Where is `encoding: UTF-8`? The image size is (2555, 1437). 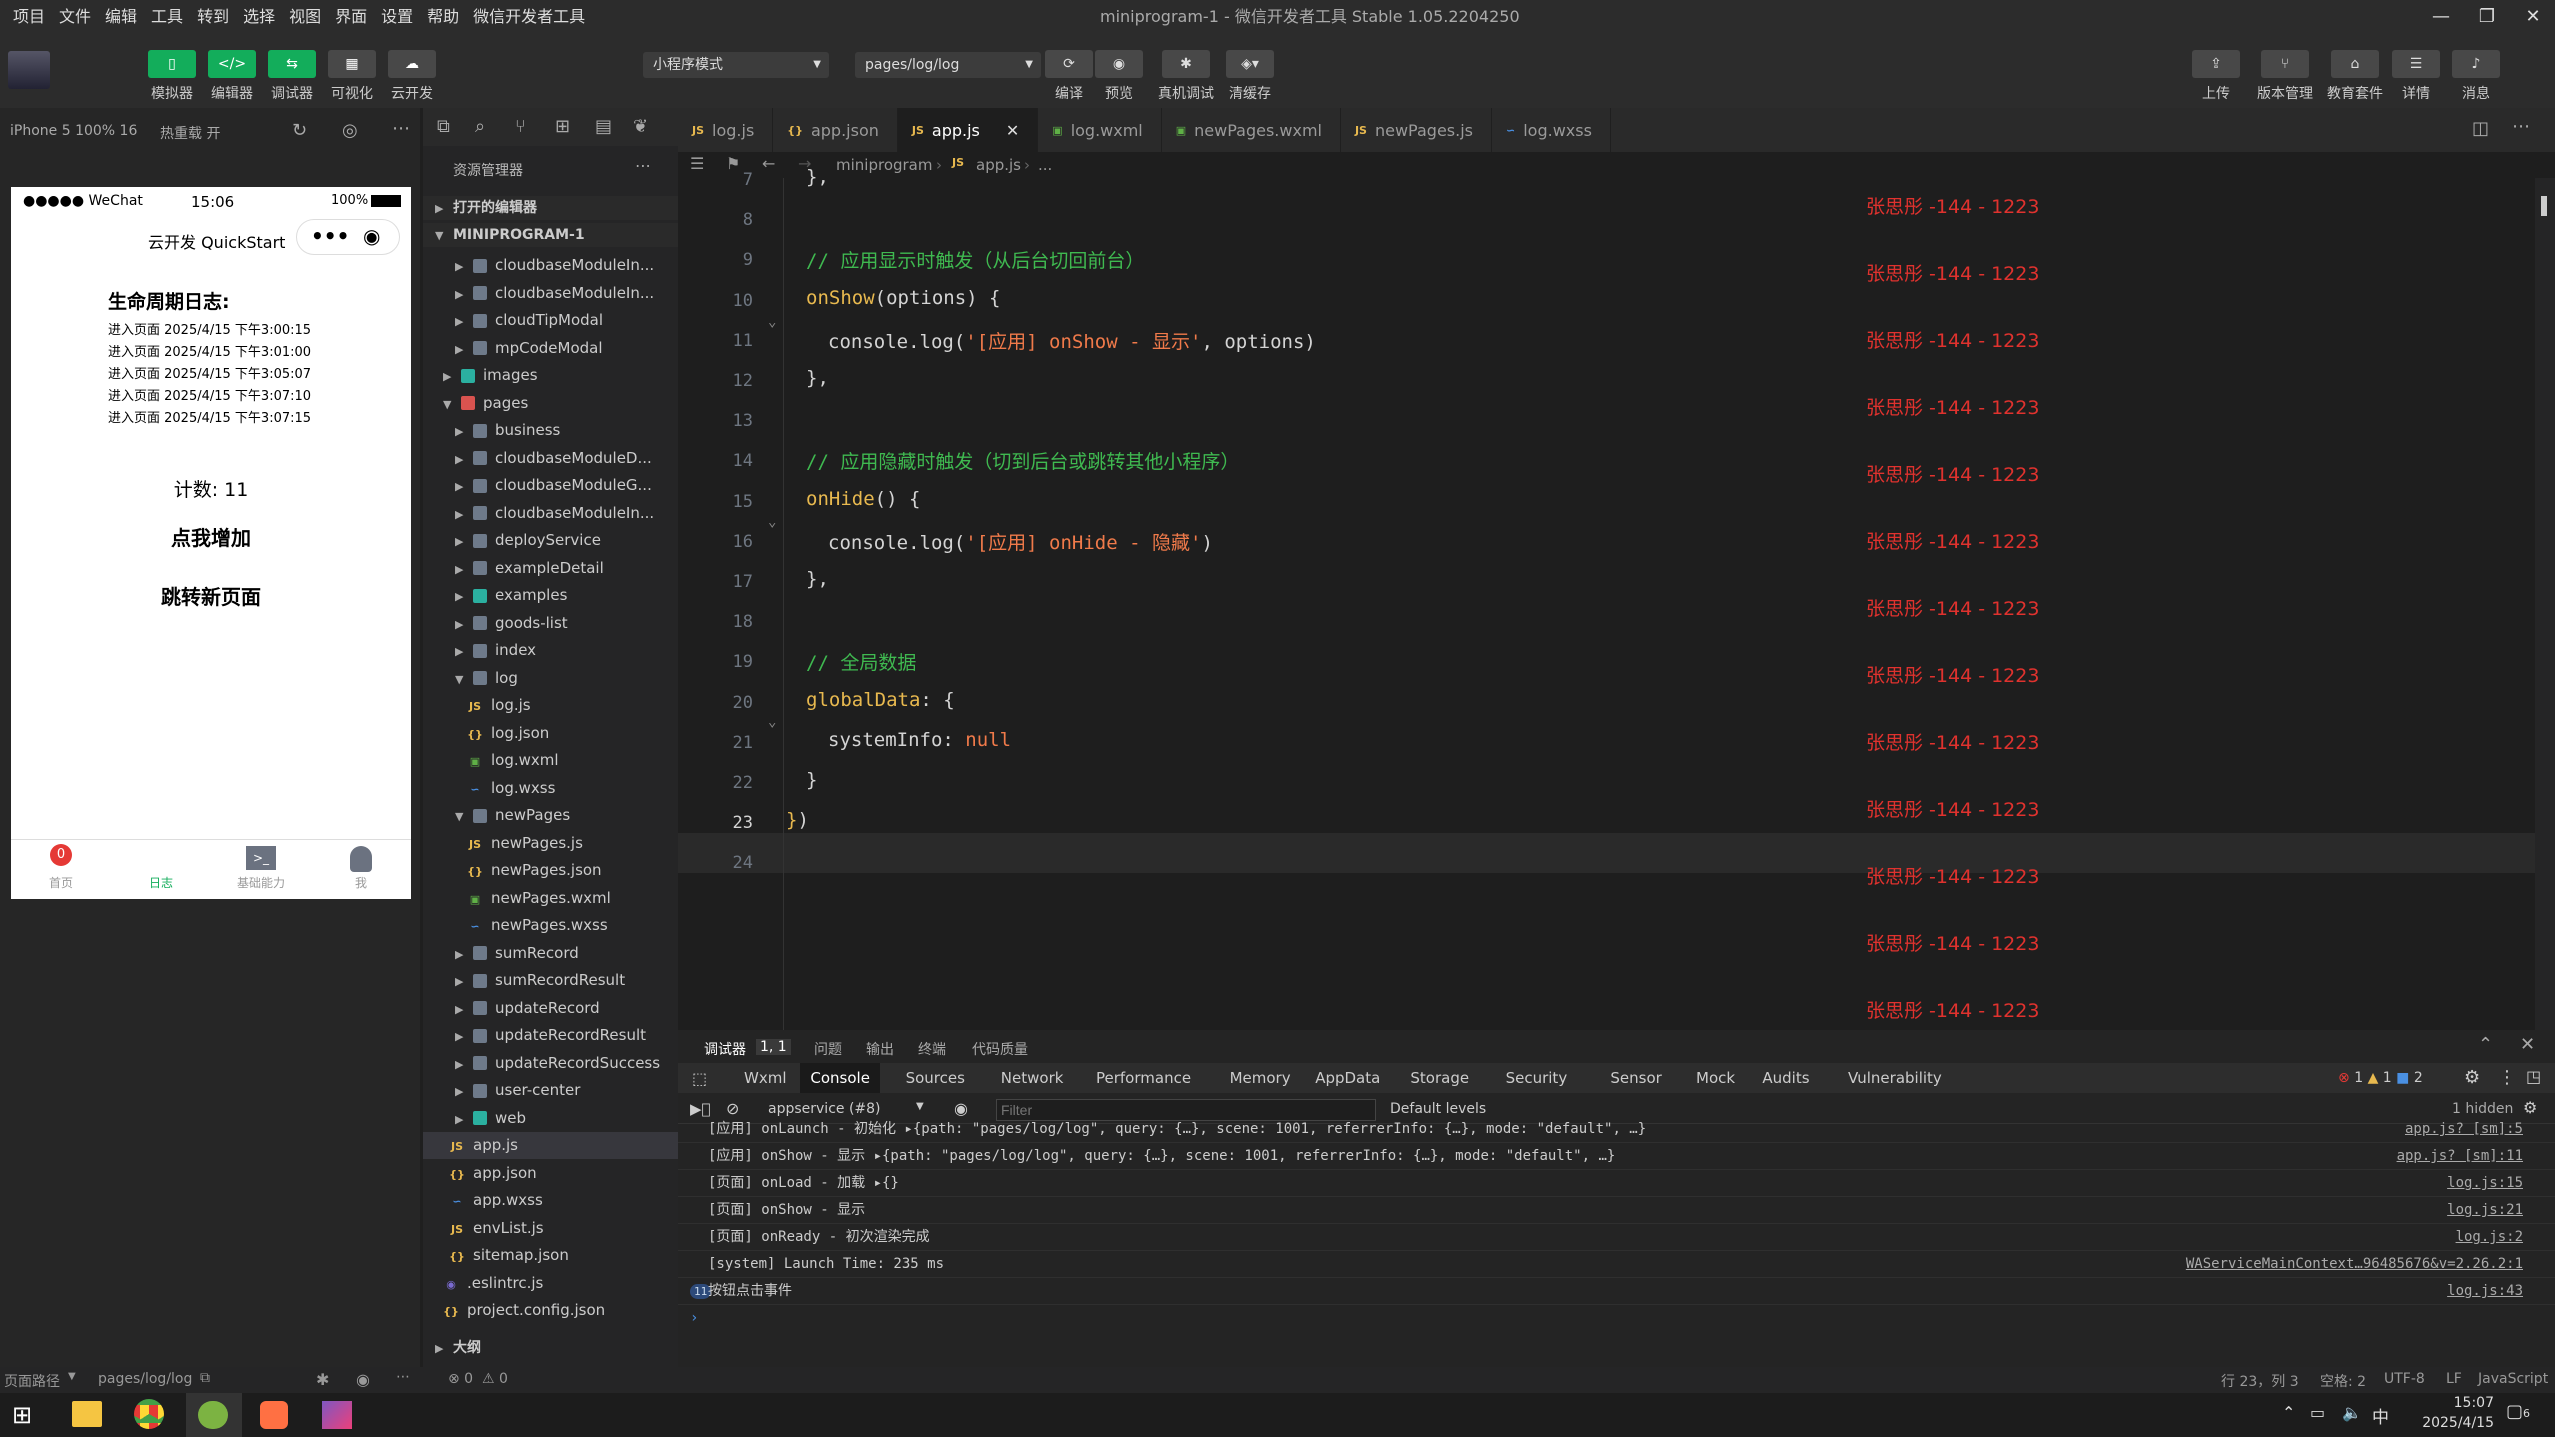
encoding: UTF-8 is located at coordinates (2404, 1379).